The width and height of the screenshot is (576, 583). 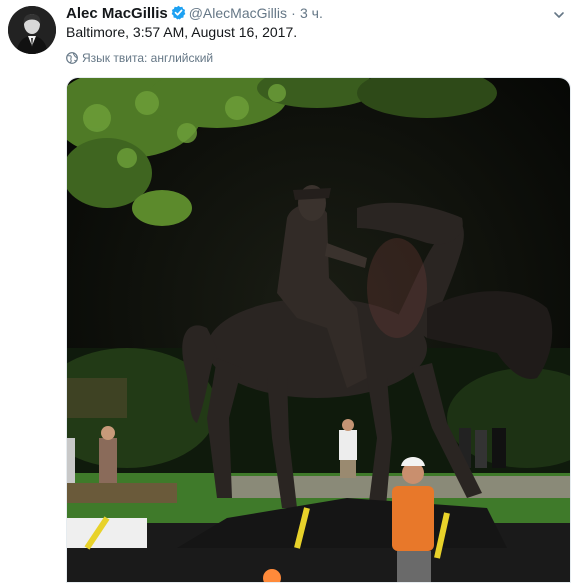 I want to click on author-handle: @AlecMacGillis, so click(x=238, y=13).